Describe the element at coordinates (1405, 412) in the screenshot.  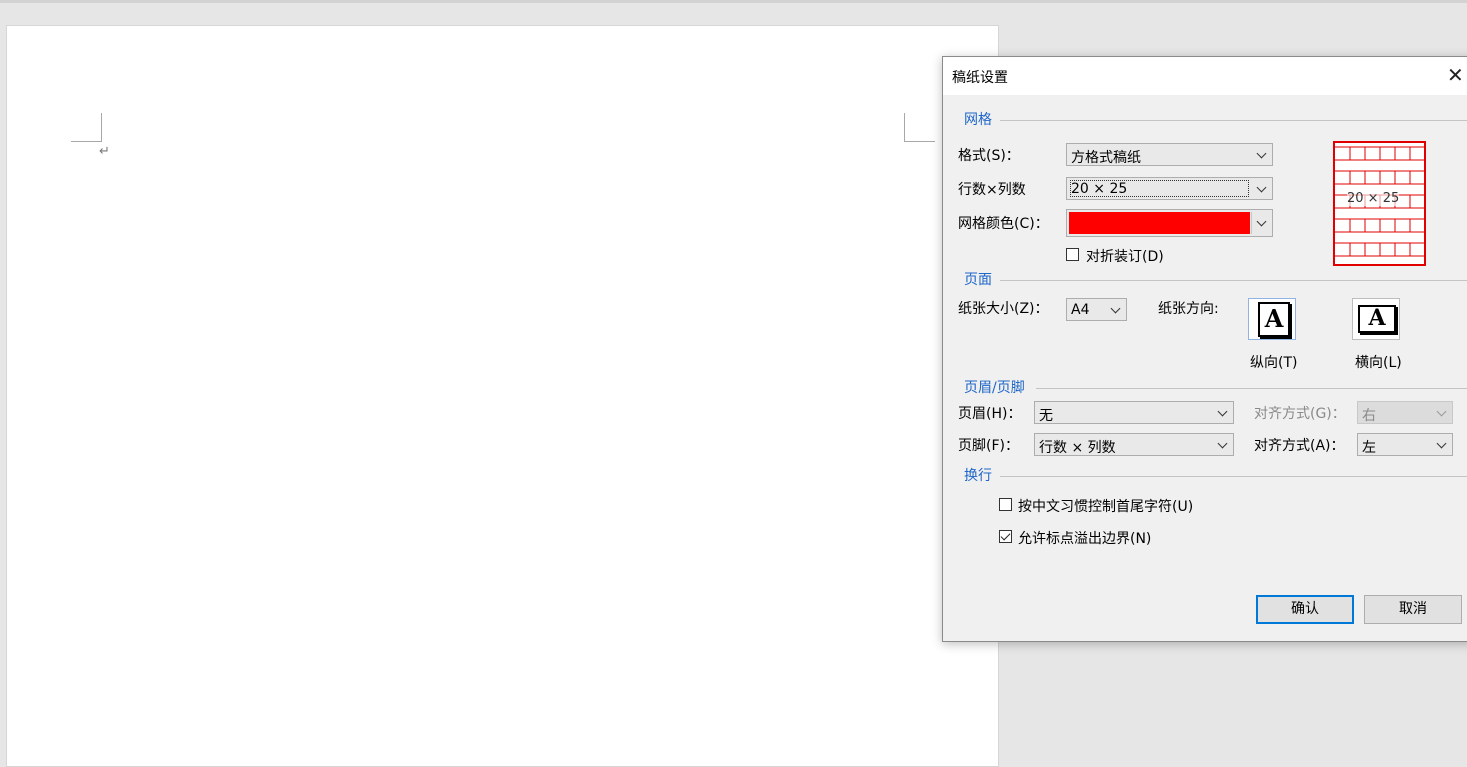
I see `header-align-select: 右` at that location.